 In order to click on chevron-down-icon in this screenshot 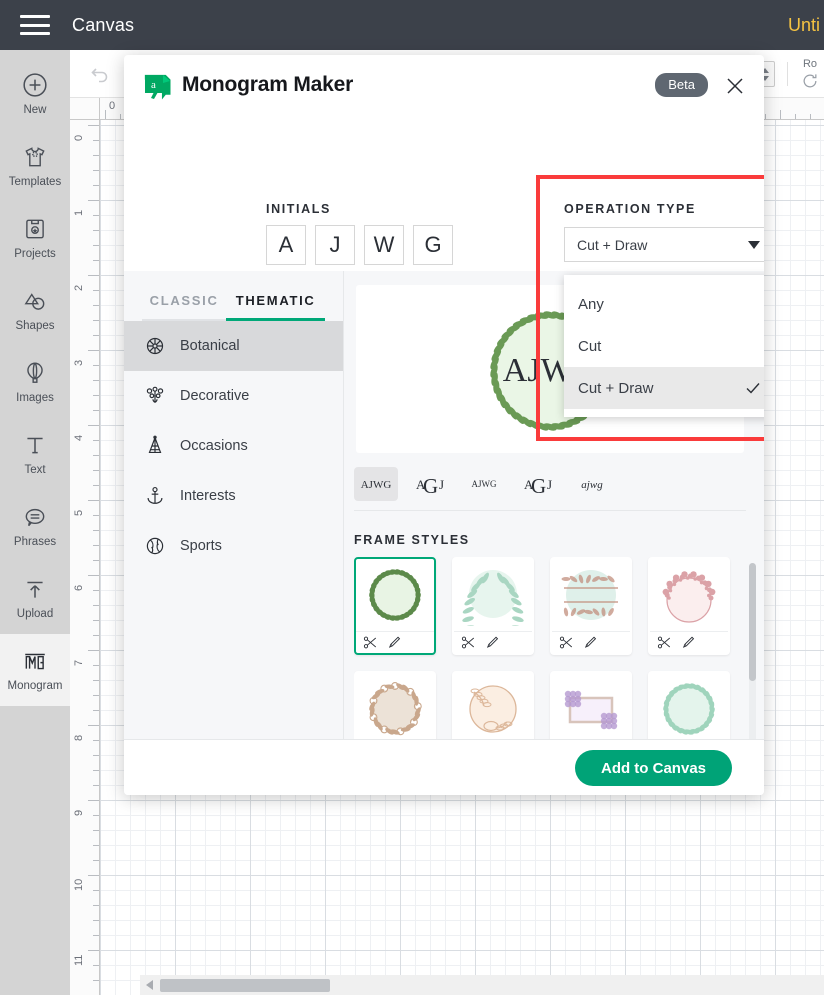, I will do `click(754, 244)`.